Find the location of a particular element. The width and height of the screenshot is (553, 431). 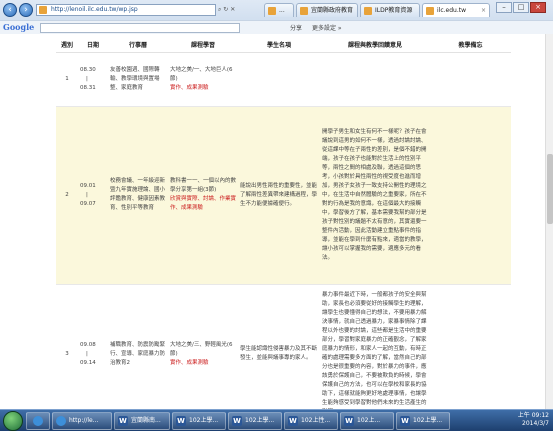

calendar-cell: 補職教育、防震防颱緊行、宣導、家庭暴力防治教育2 is located at coordinates (138, 346).